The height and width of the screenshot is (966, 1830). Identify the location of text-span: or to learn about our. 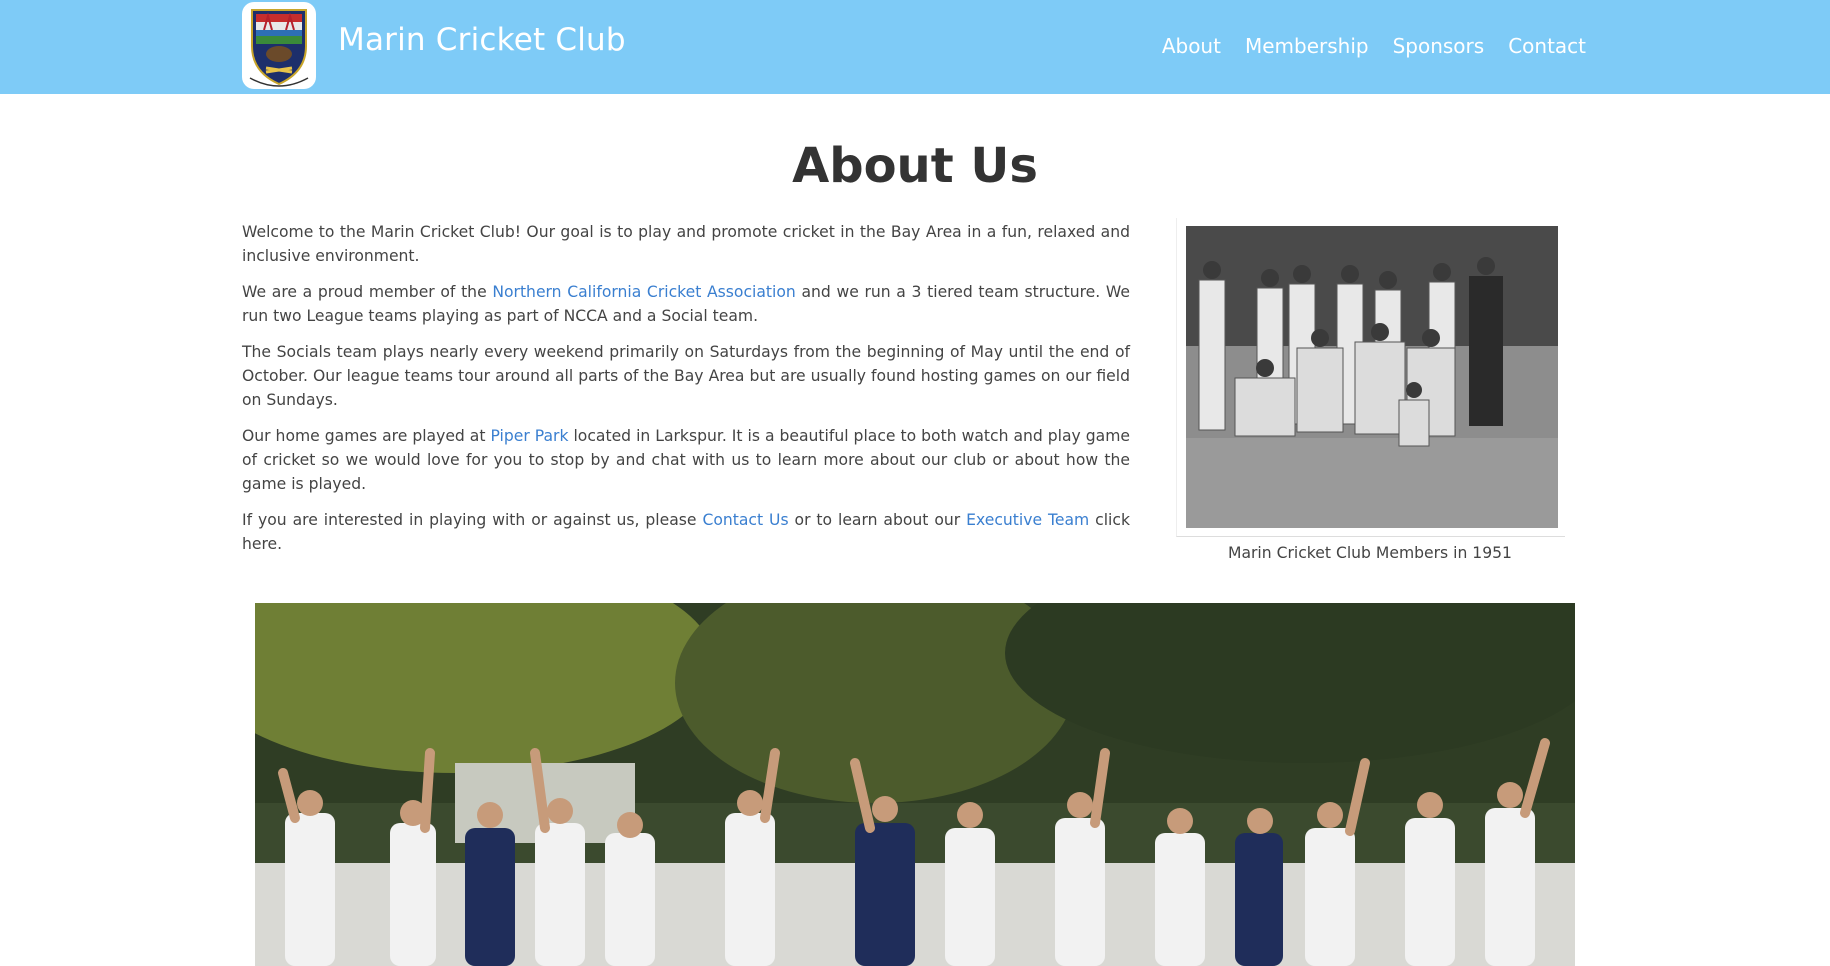
(877, 520).